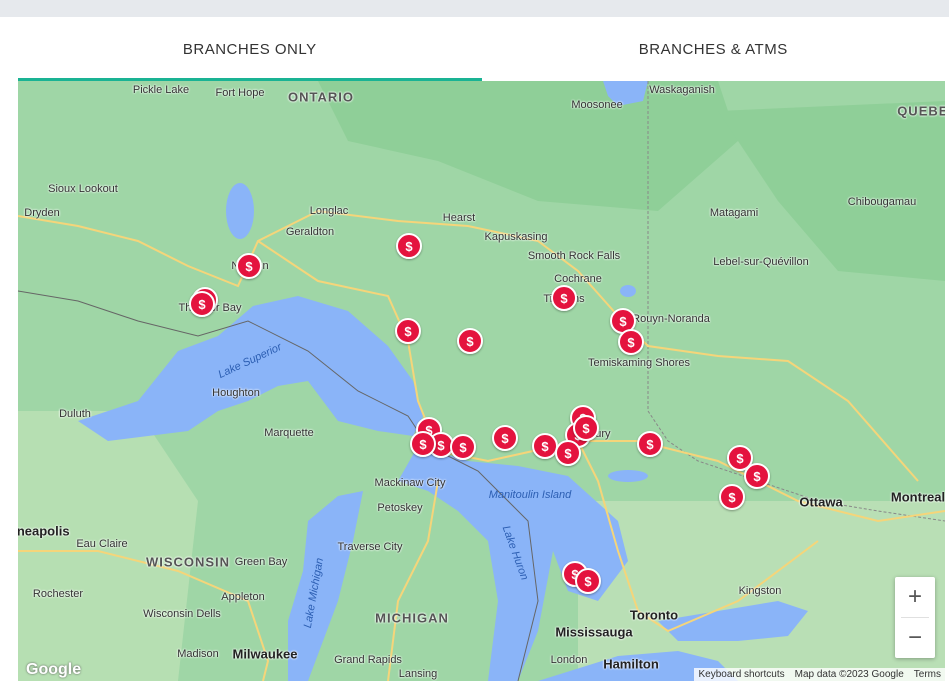 Image resolution: width=949 pixels, height=696 pixels. Describe the element at coordinates (530, 495) in the screenshot. I see `place-label: Manitoulin Island` at that location.